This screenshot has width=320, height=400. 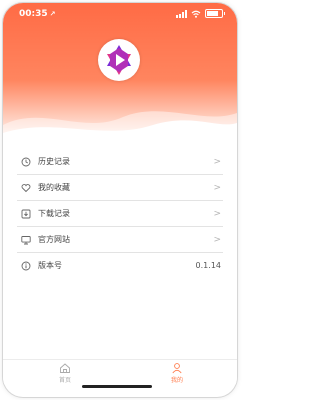 I want to click on menu-item-label: 我的收藏, so click(x=54, y=187).